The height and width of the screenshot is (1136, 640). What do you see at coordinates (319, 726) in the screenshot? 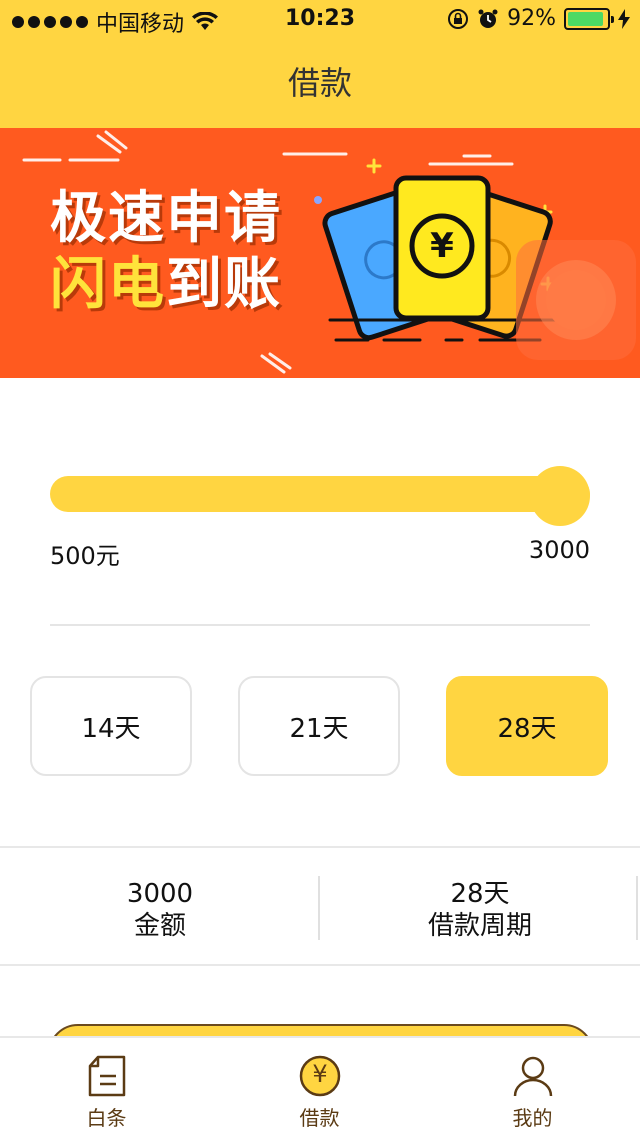
I see `period-option-21: 21天` at bounding box center [319, 726].